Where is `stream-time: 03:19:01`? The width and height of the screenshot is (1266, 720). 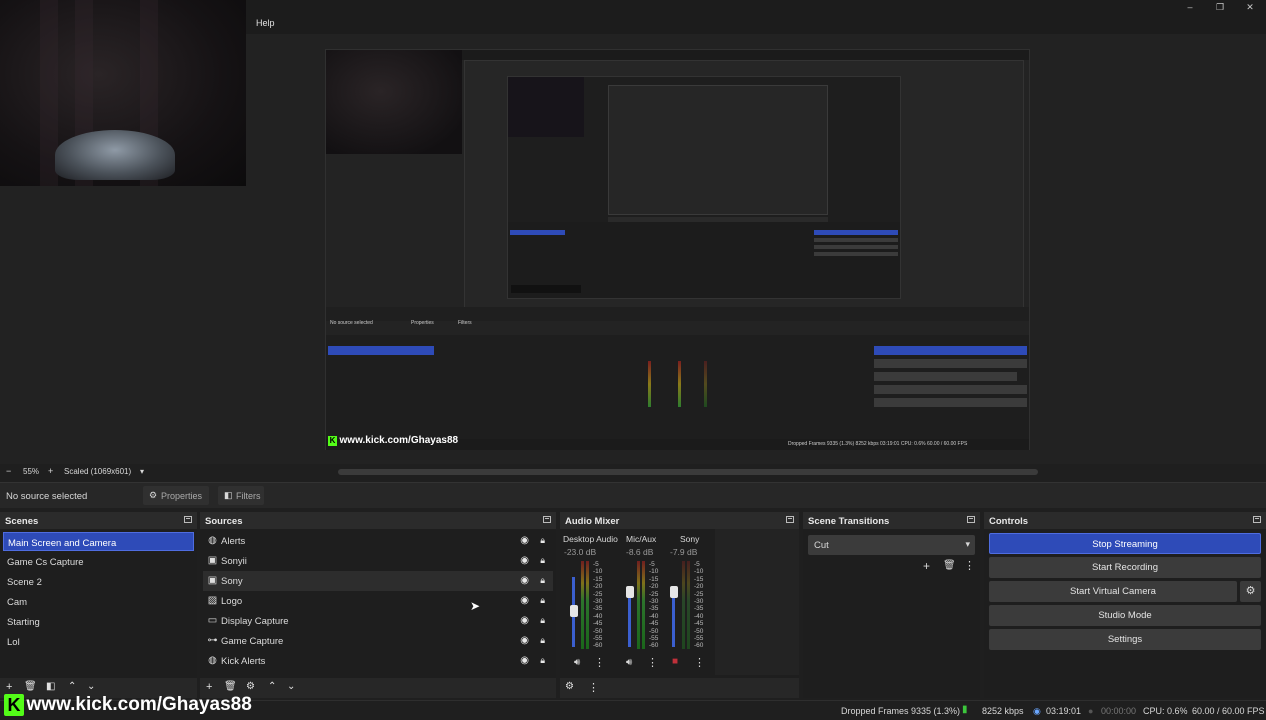 stream-time: 03:19:01 is located at coordinates (1064, 711).